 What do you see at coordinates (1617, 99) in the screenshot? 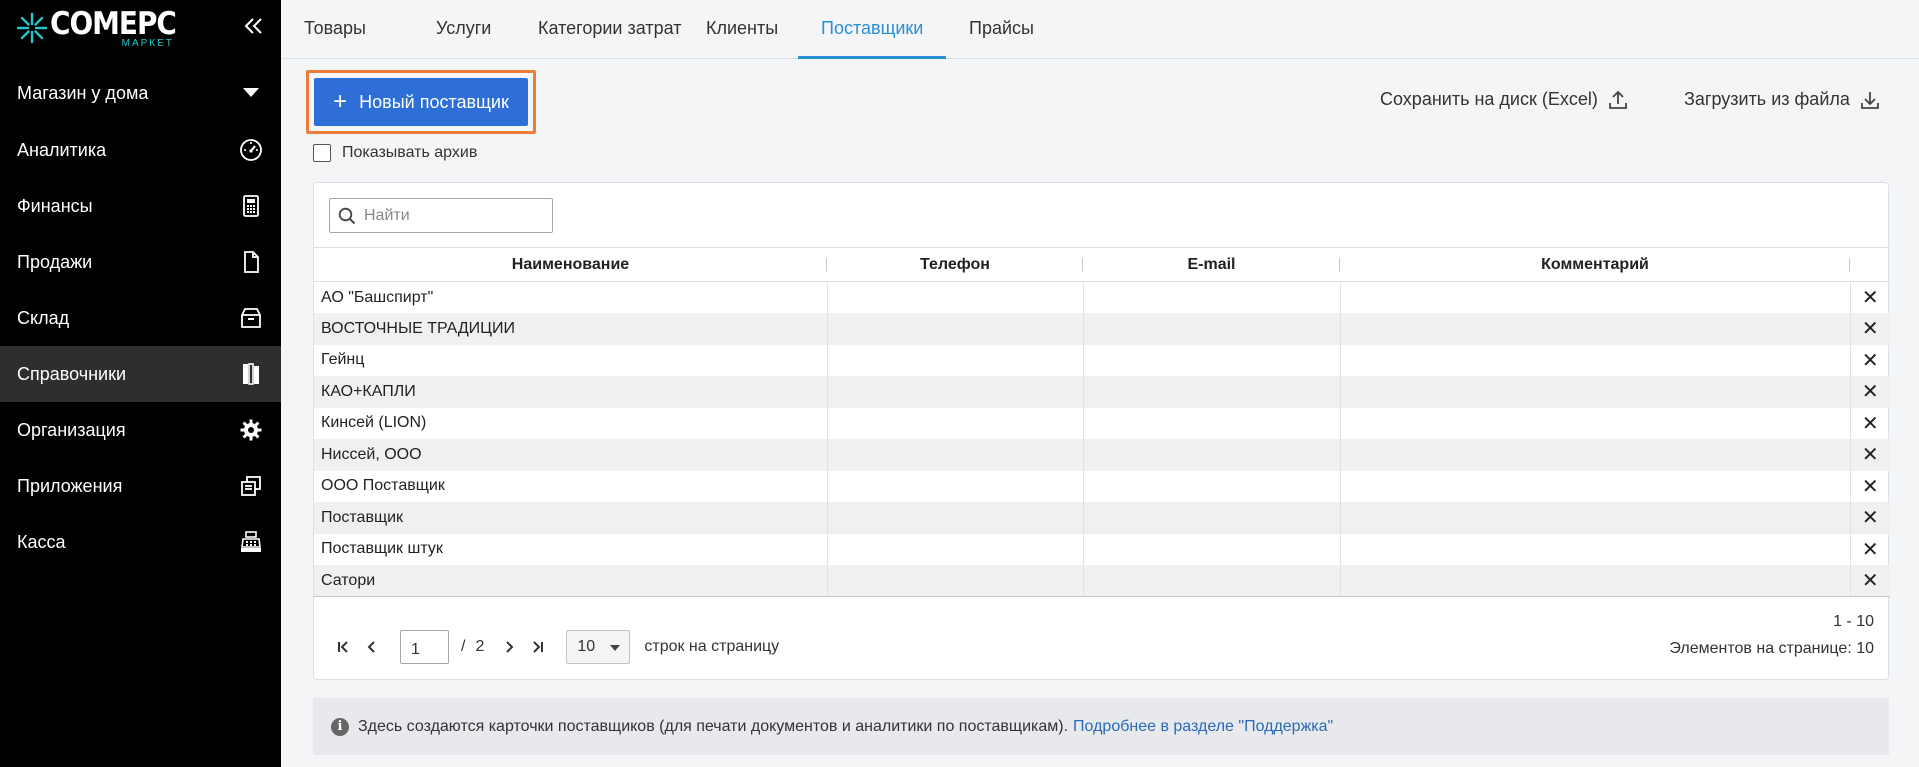
I see `upload-icon` at bounding box center [1617, 99].